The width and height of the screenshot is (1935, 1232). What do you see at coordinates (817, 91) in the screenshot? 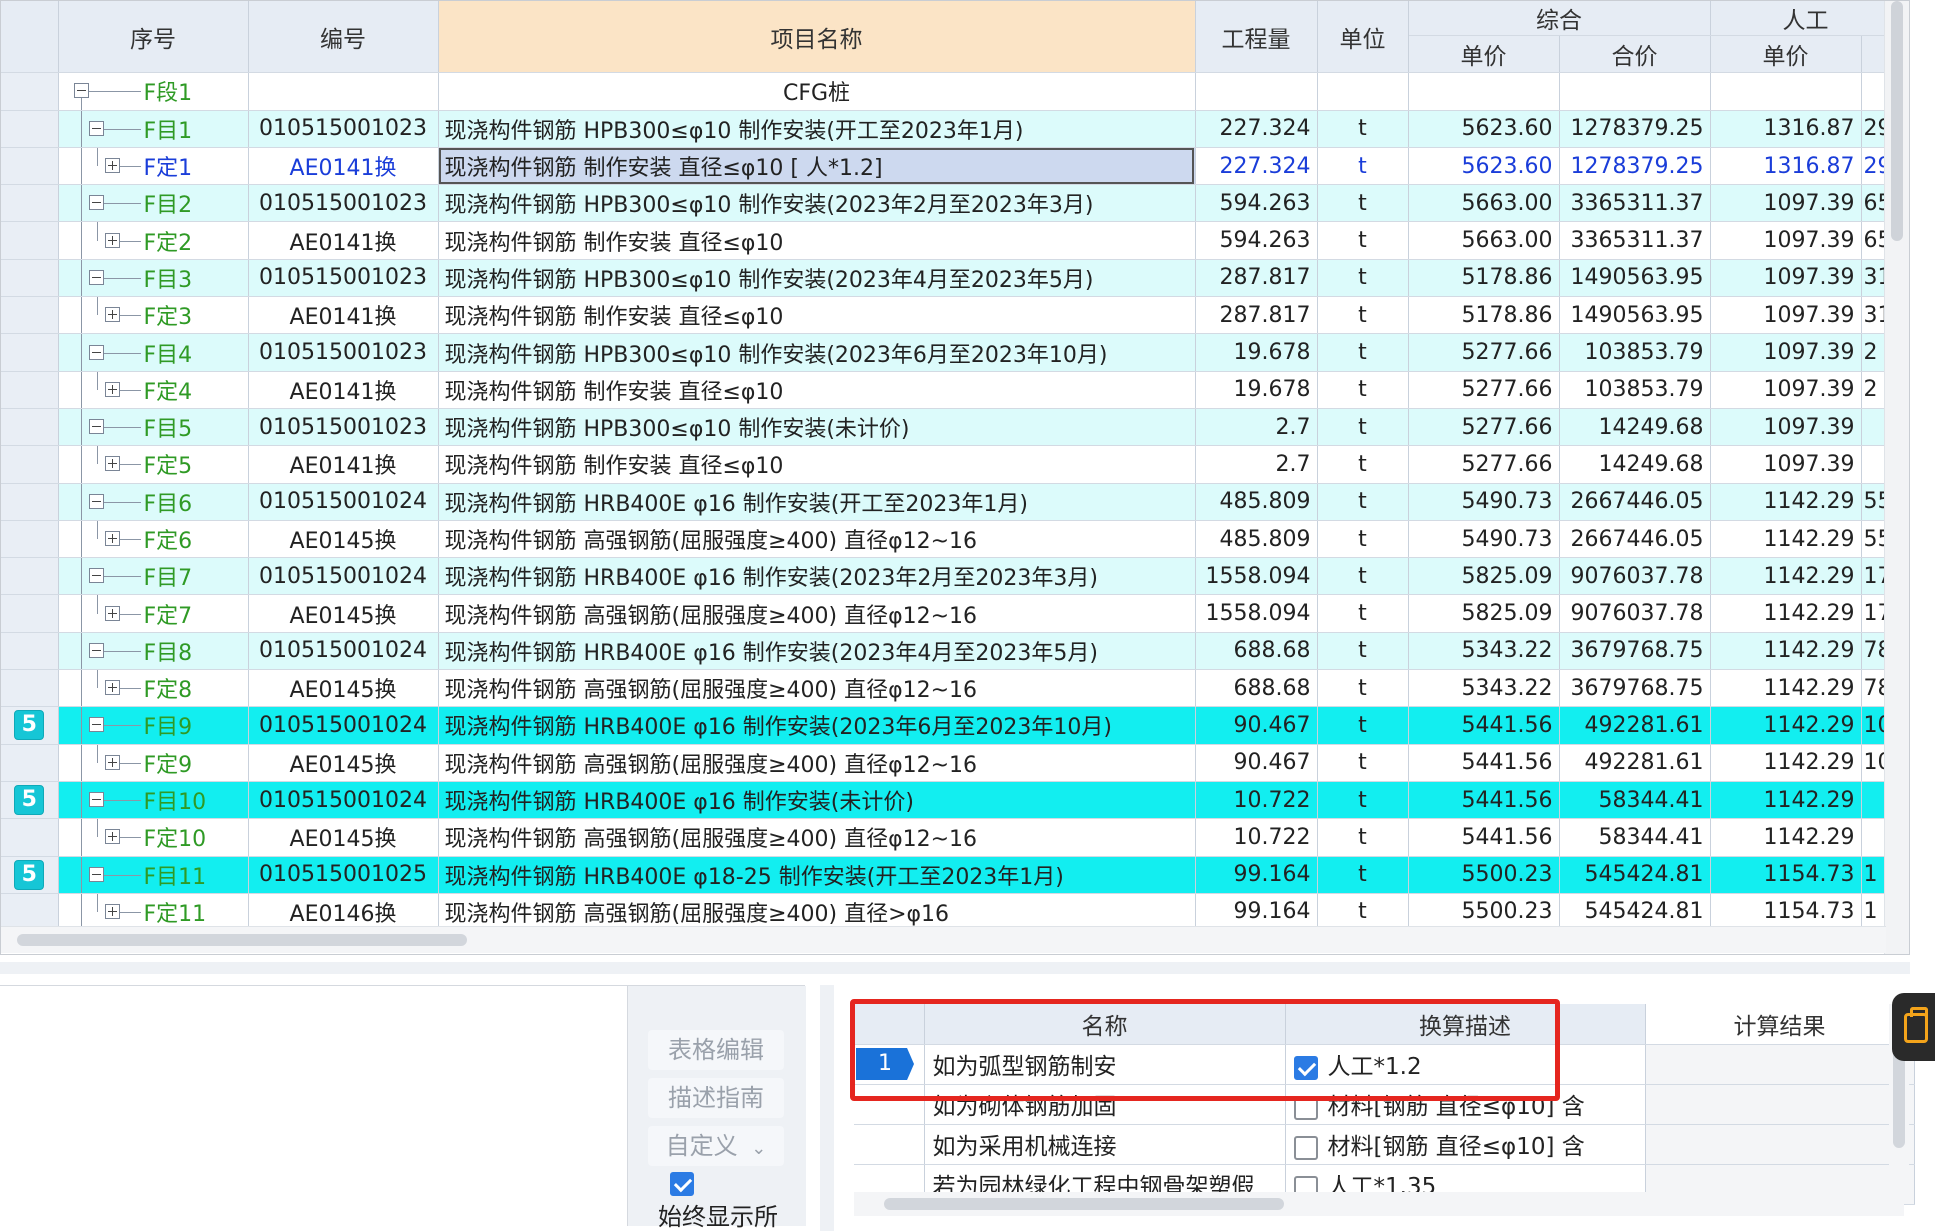
I see `name-cell: CFG桩` at bounding box center [817, 91].